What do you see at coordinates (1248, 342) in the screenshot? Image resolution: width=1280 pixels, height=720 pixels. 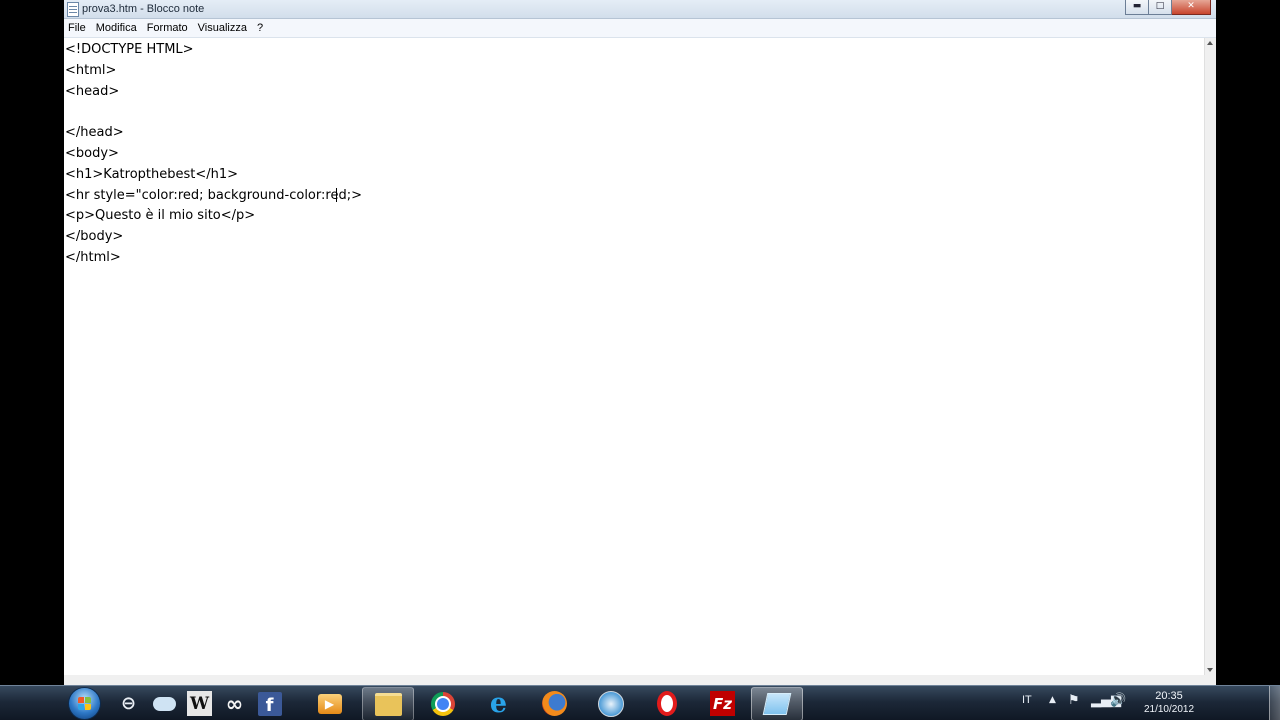 I see `letterbox-right` at bounding box center [1248, 342].